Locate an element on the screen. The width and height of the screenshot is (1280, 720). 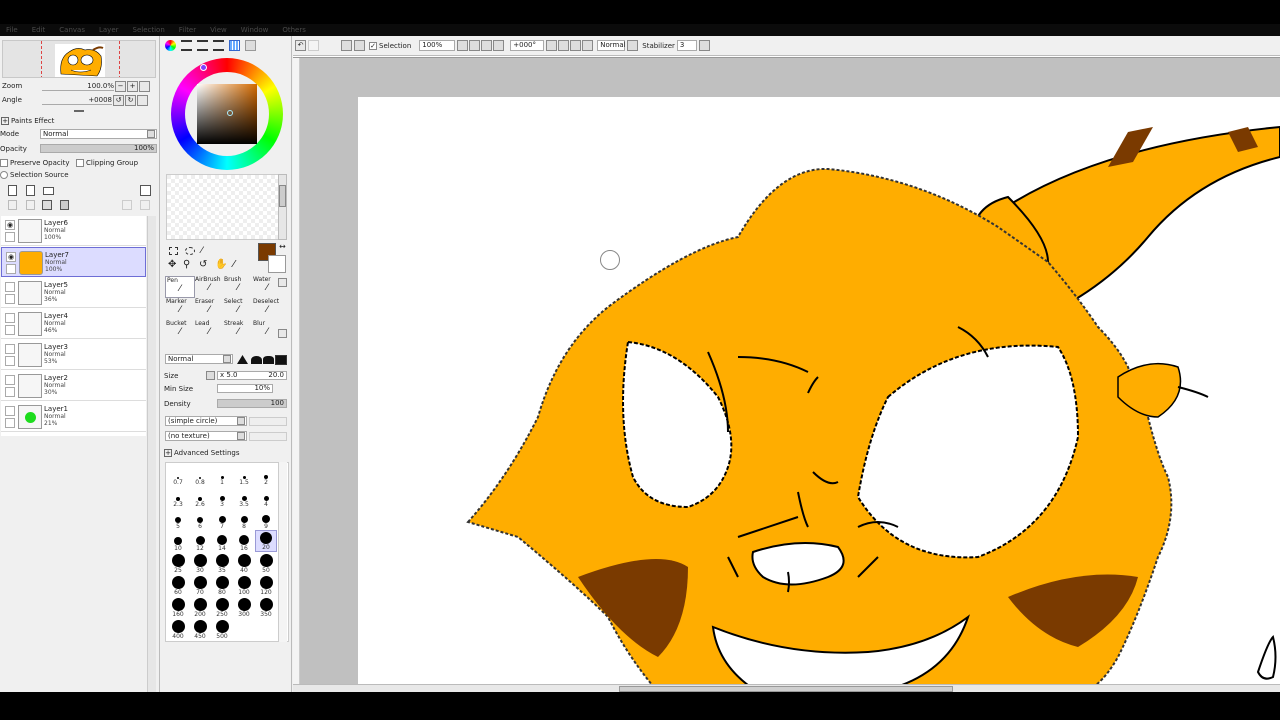
rotate-reset-button is located at coordinates (142, 100).